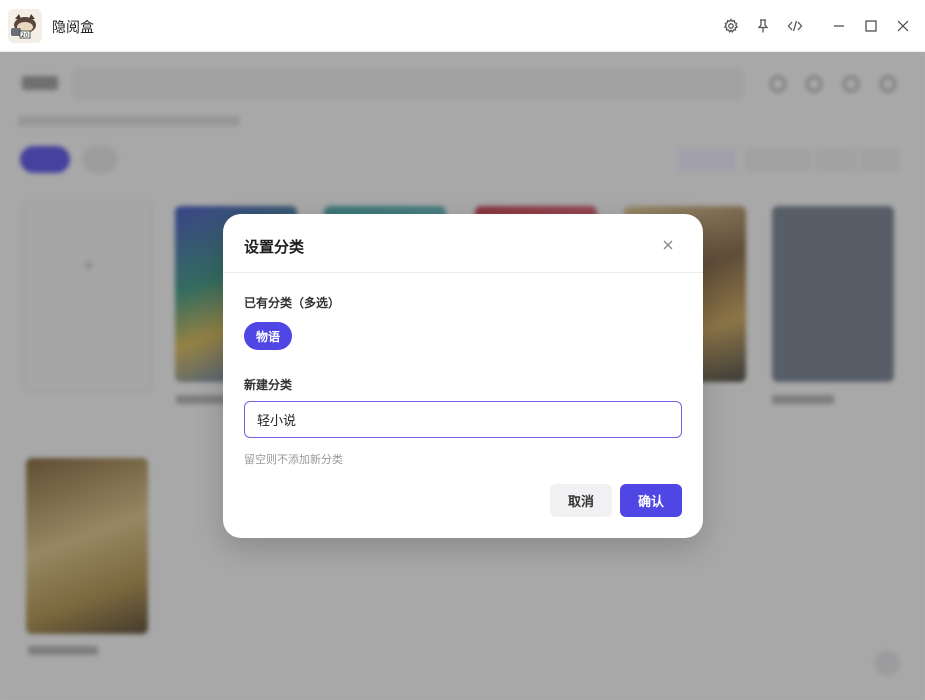 This screenshot has width=925, height=700. What do you see at coordinates (268, 336) in the screenshot?
I see `category-tag: 物语` at bounding box center [268, 336].